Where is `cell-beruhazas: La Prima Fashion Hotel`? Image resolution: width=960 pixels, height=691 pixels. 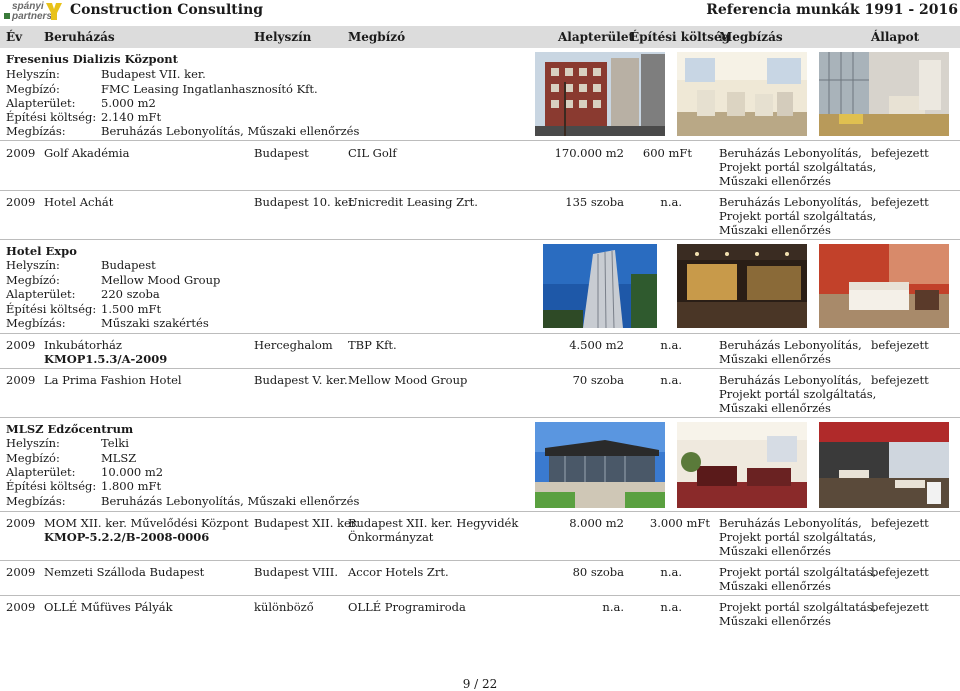 cell-beruhazas: La Prima Fashion Hotel is located at coordinates (113, 380).